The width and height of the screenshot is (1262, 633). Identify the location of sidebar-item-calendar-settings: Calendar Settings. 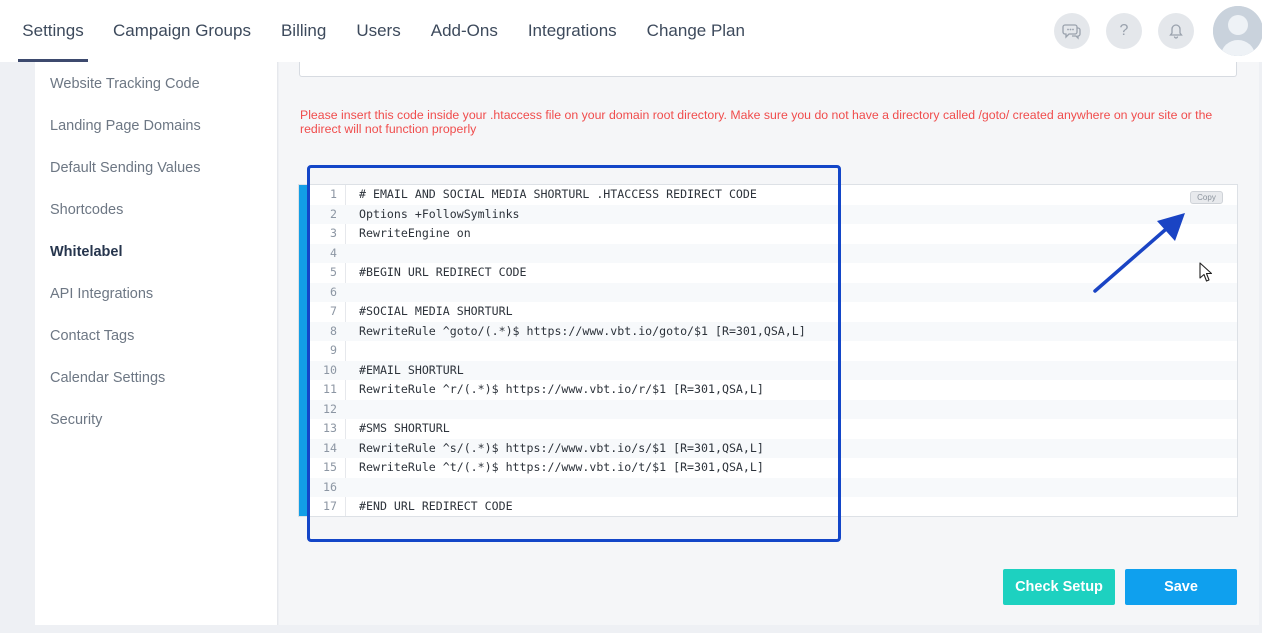
(107, 378).